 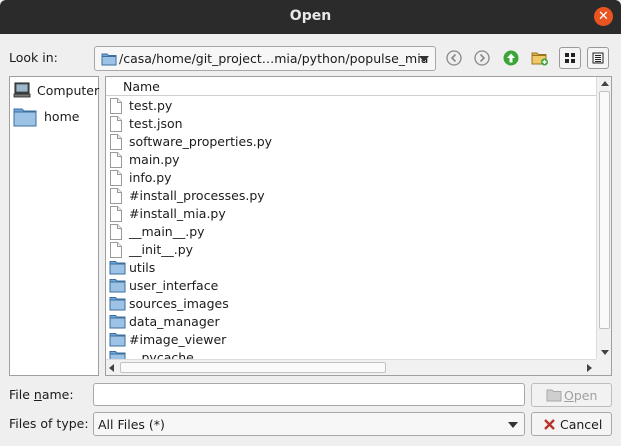 I want to click on look-in-label: Look in:, so click(x=33, y=57).